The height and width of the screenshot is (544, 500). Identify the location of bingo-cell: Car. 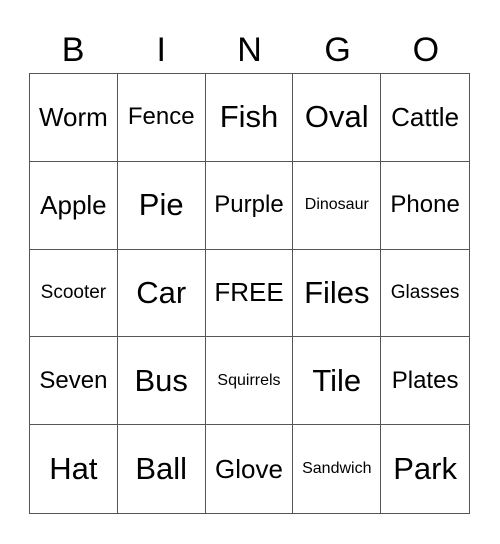
(161, 293).